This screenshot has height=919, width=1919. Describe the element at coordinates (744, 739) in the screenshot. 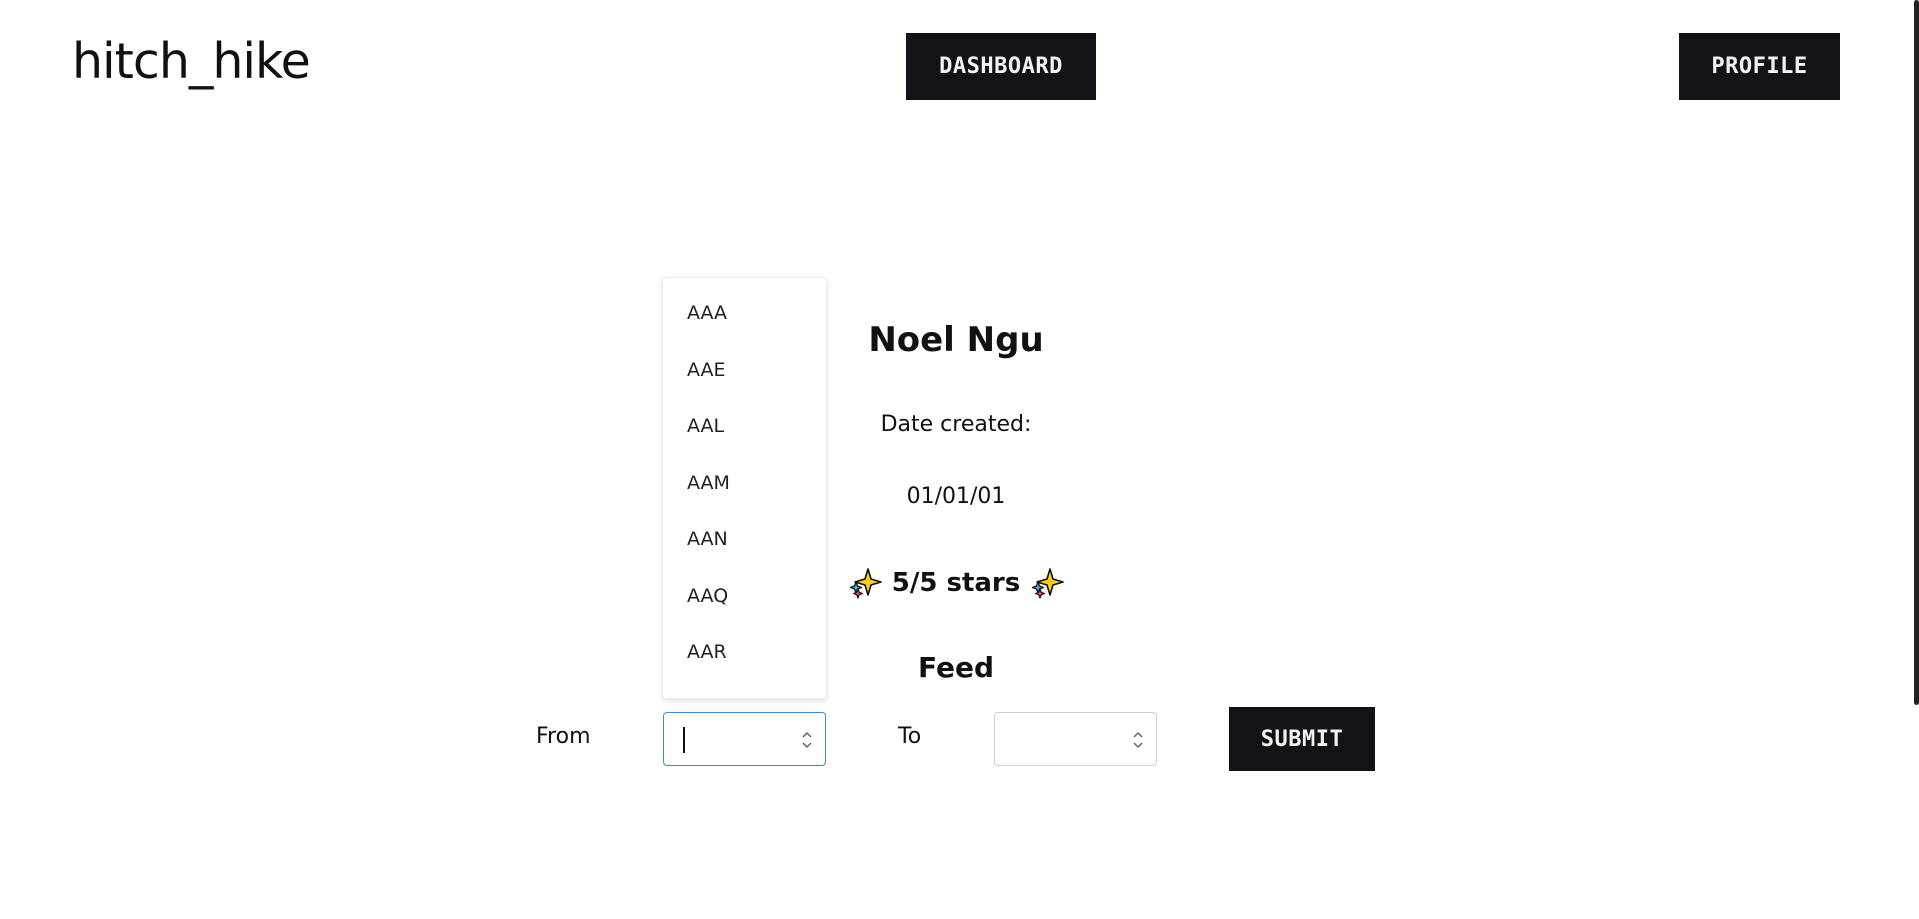

I see `from-select` at that location.